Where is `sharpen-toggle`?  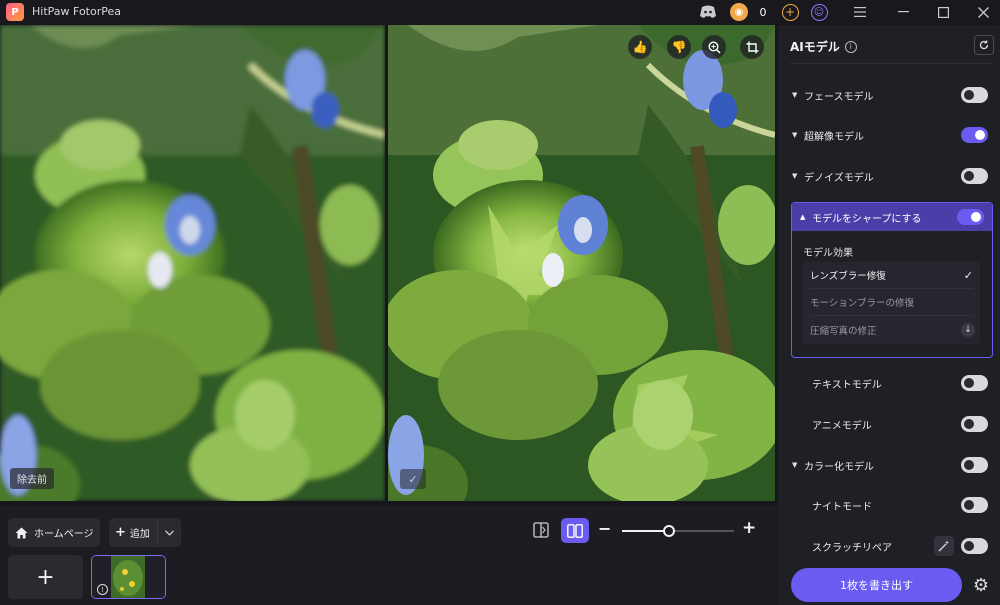 sharpen-toggle is located at coordinates (970, 217).